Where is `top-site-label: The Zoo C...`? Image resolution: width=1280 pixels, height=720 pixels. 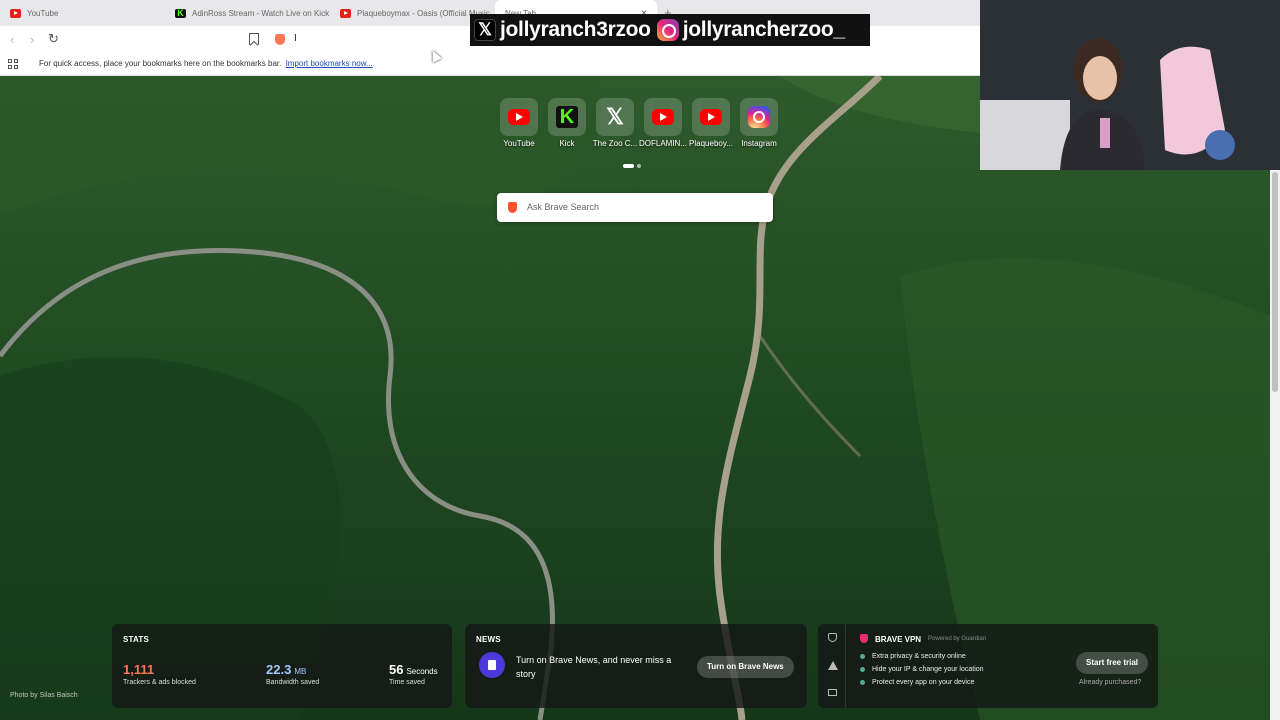
top-site-label: The Zoo C... is located at coordinates (615, 143).